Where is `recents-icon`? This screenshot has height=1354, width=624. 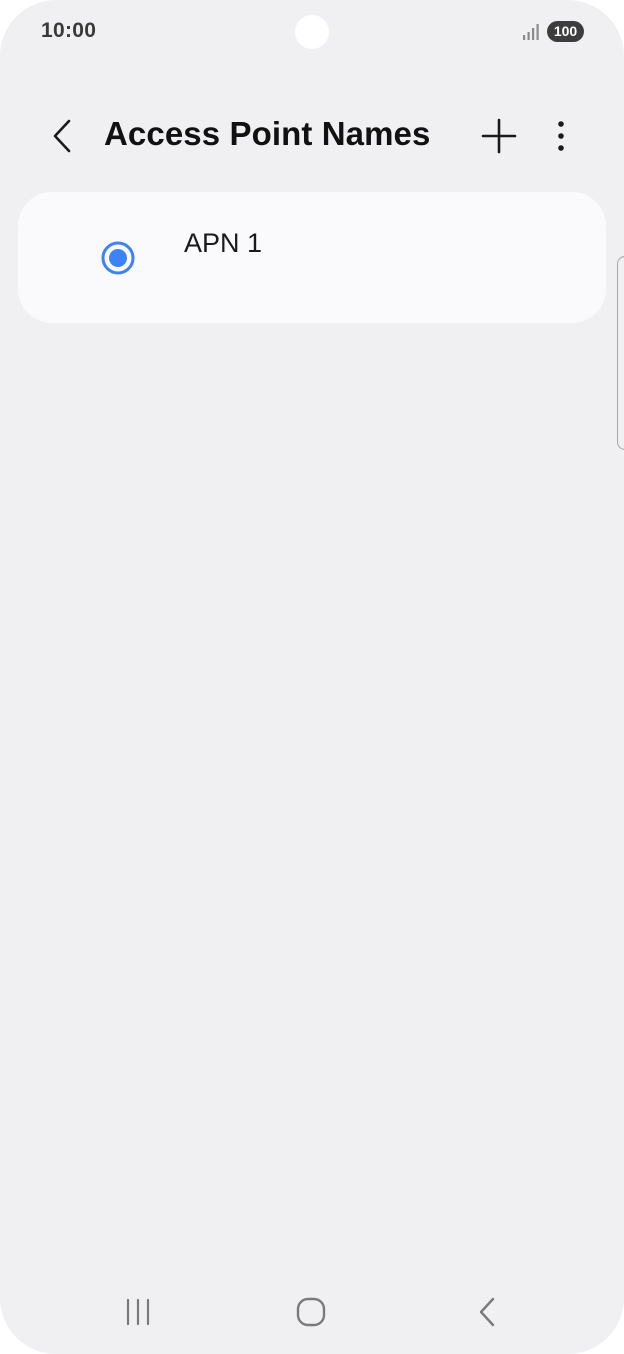
recents-icon is located at coordinates (138, 1312).